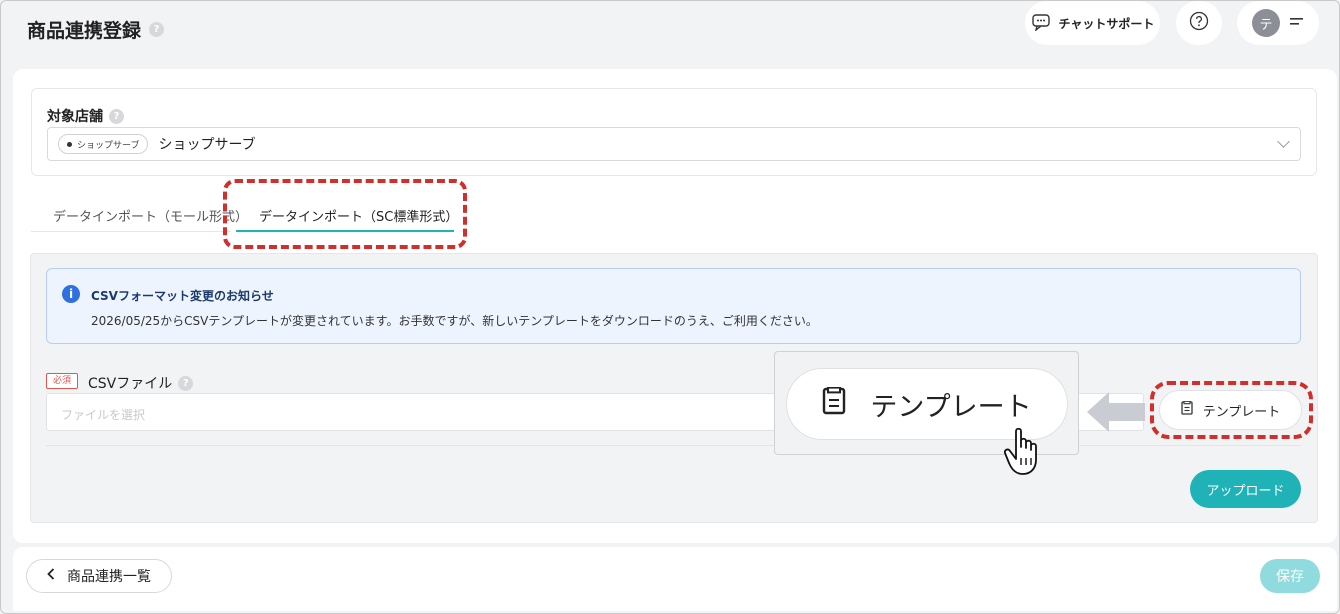 This screenshot has width=1340, height=614. Describe the element at coordinates (62, 381) in the screenshot. I see `required-badge: 必須` at that location.